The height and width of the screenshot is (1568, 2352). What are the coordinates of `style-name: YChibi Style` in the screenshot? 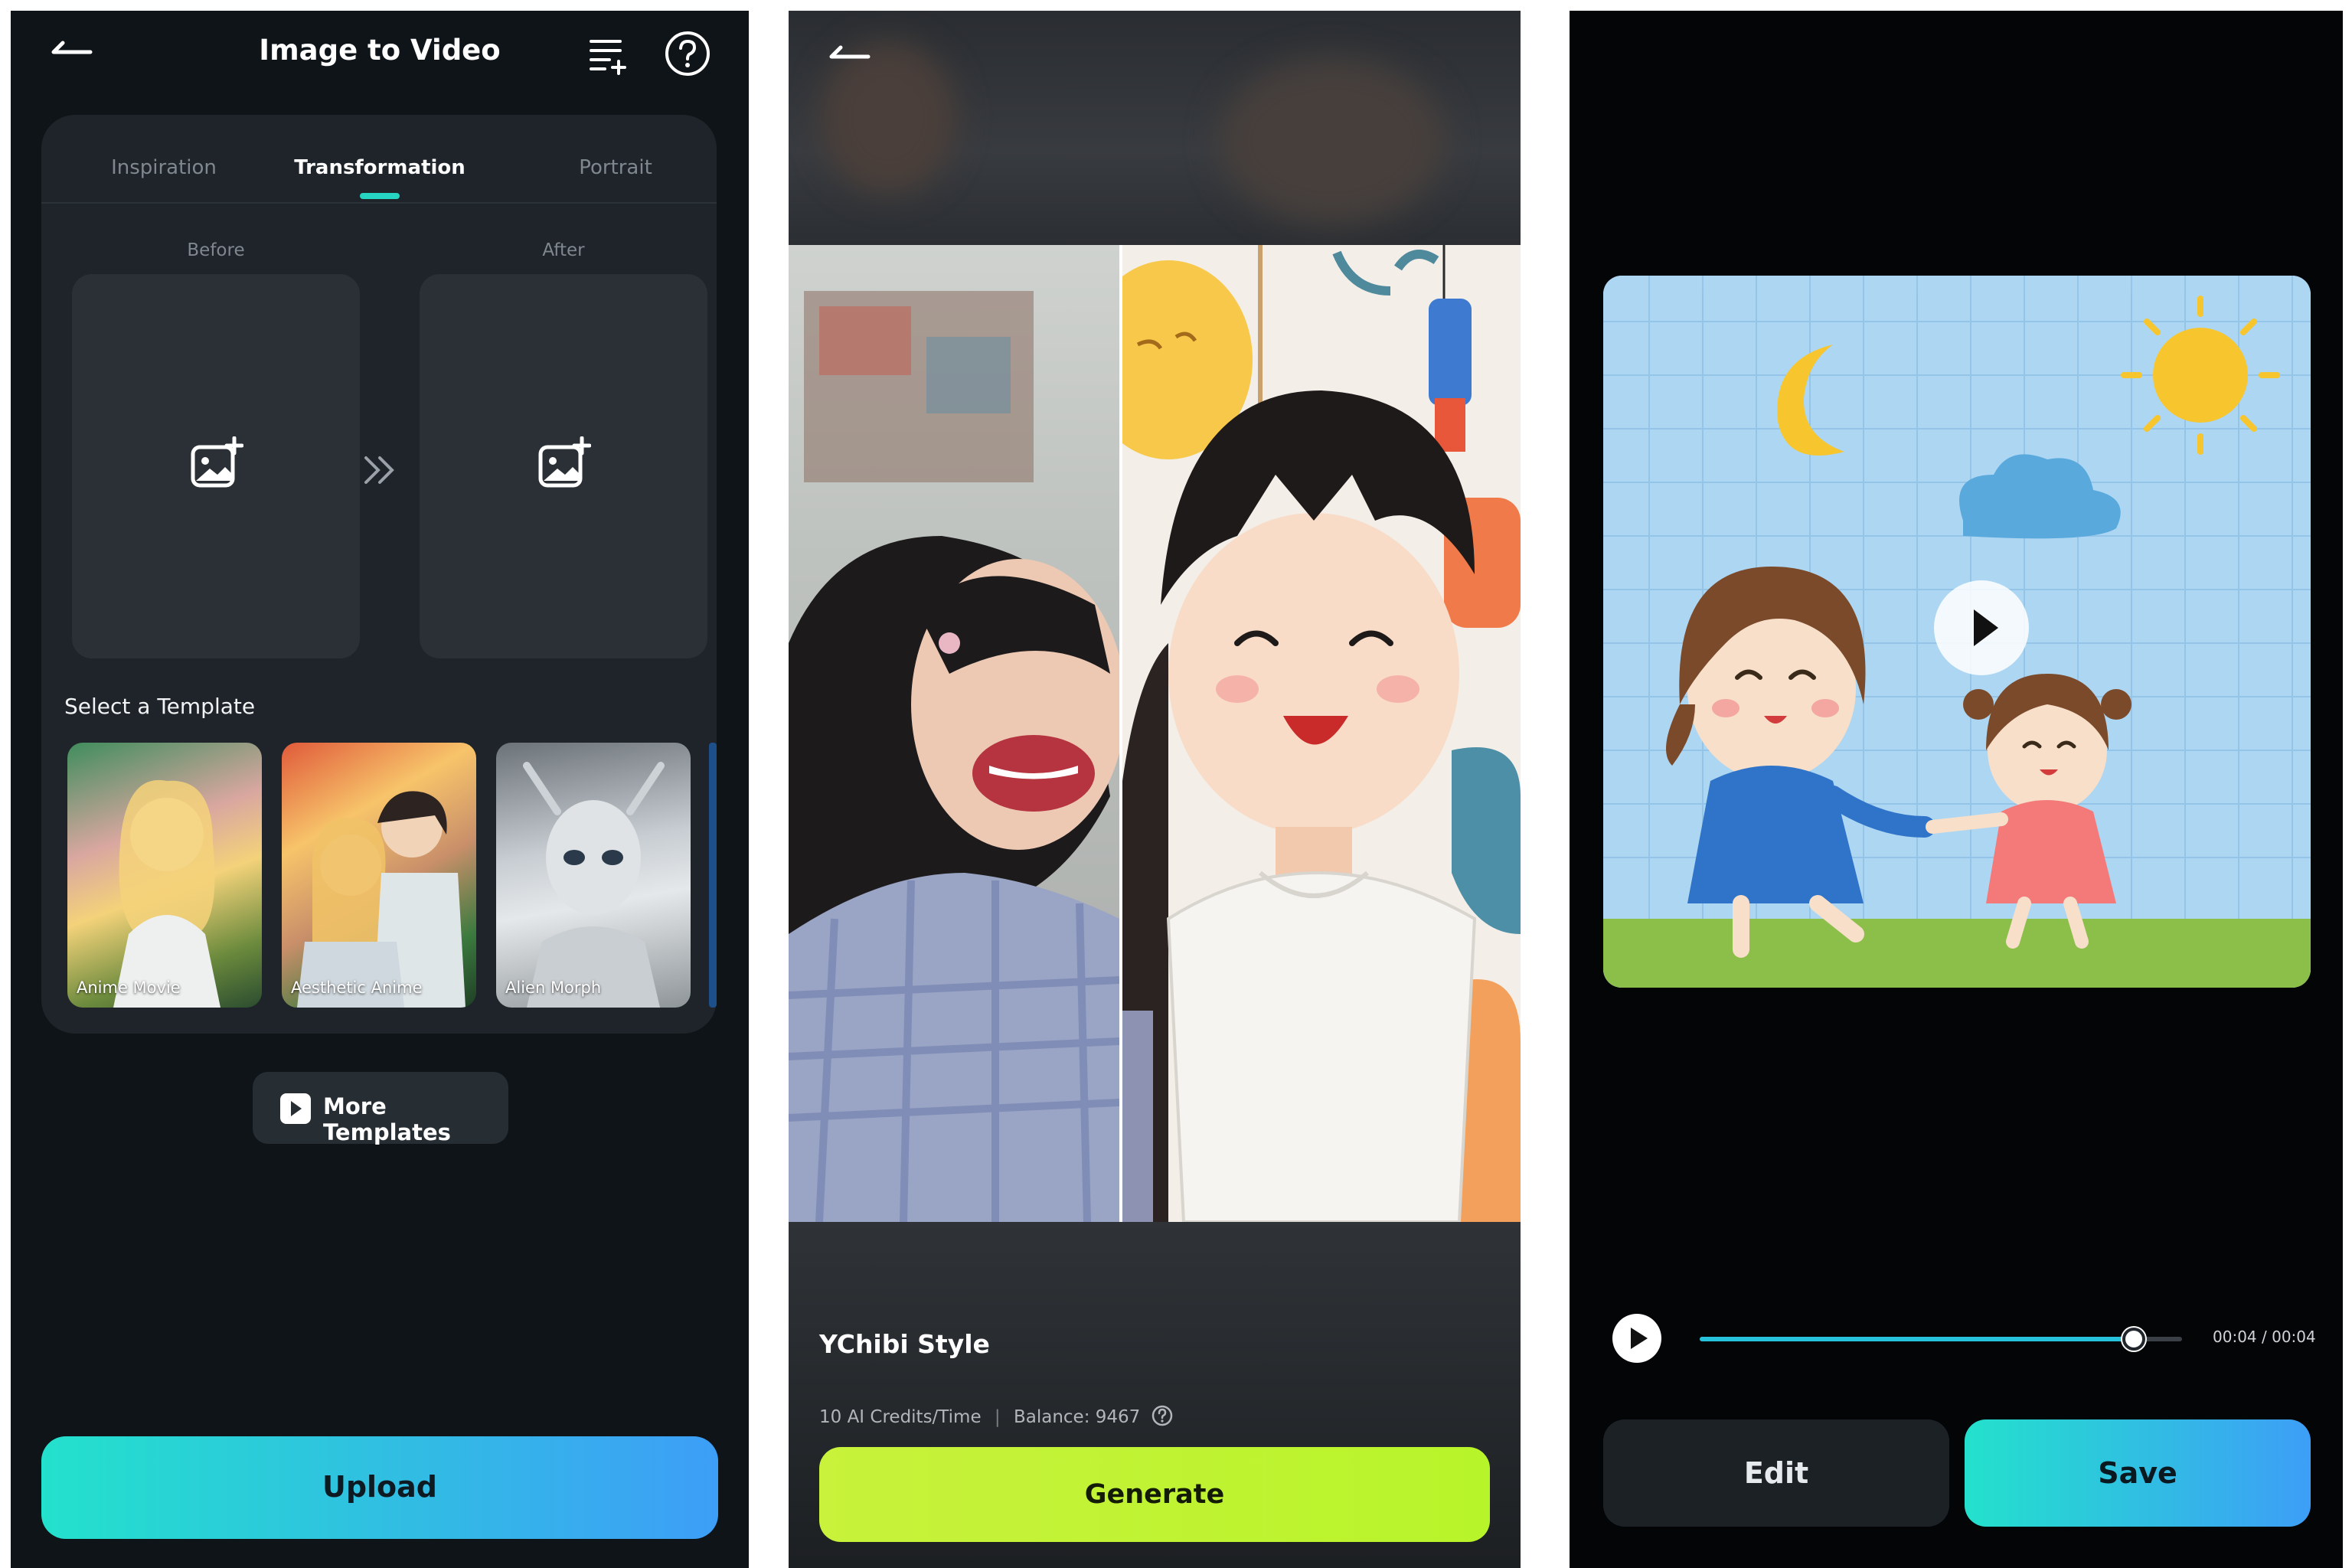 It's located at (904, 1344).